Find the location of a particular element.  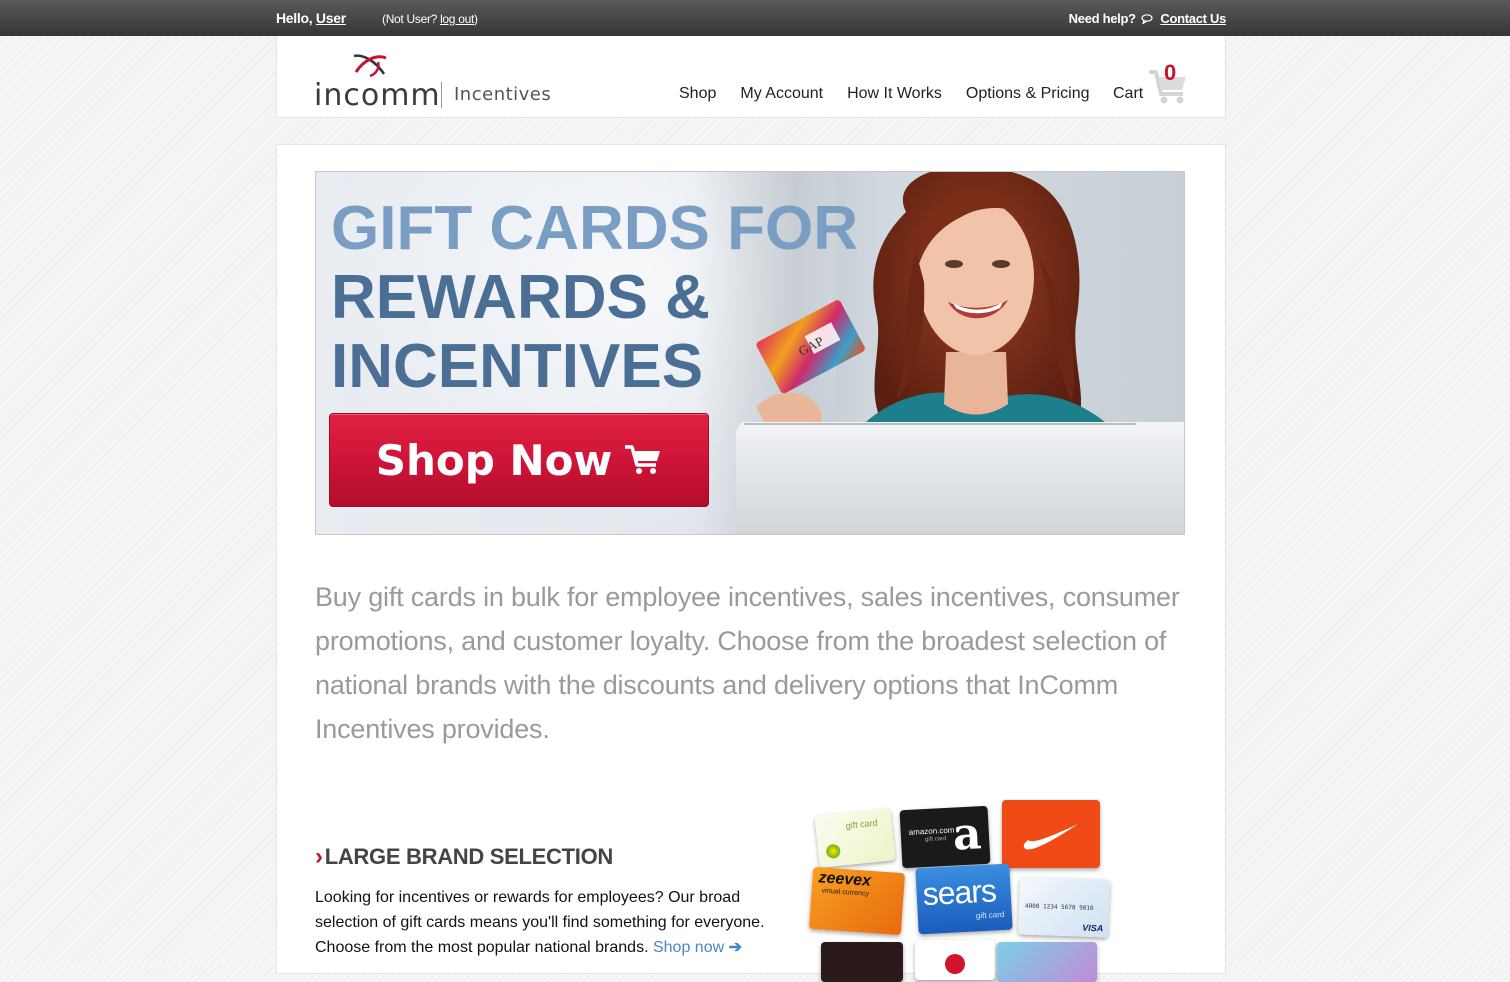

nike-gift-card is located at coordinates (1051, 834).